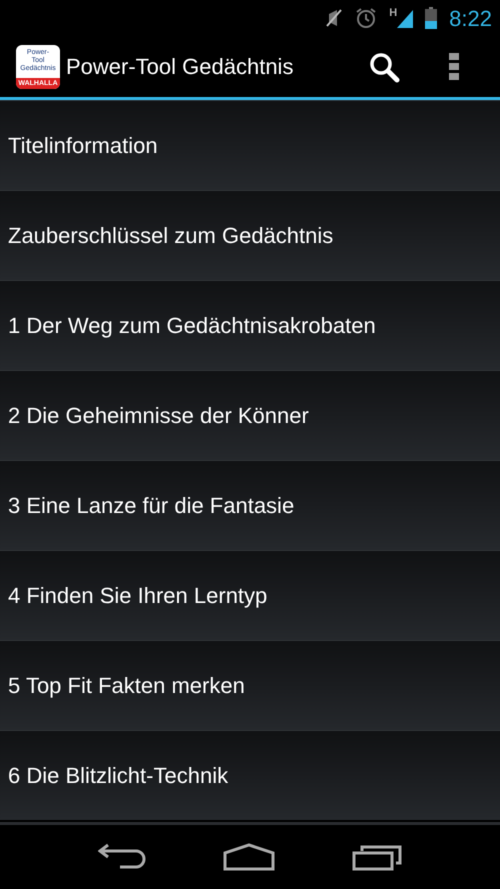 The height and width of the screenshot is (889, 500). Describe the element at coordinates (431, 18) in the screenshot. I see `battery-icon` at that location.